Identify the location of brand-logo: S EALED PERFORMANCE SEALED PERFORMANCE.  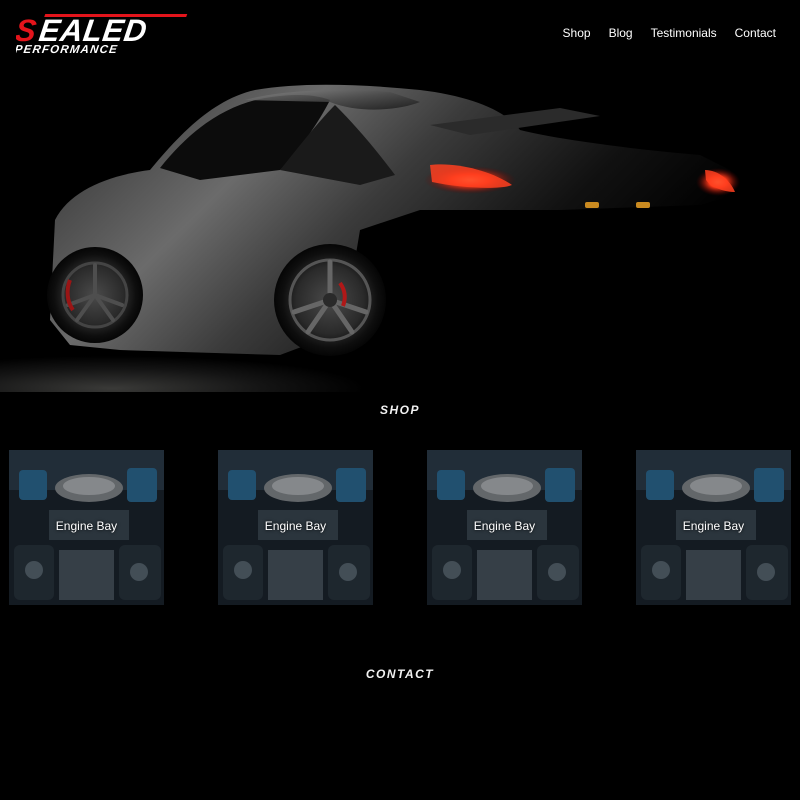
(103, 34).